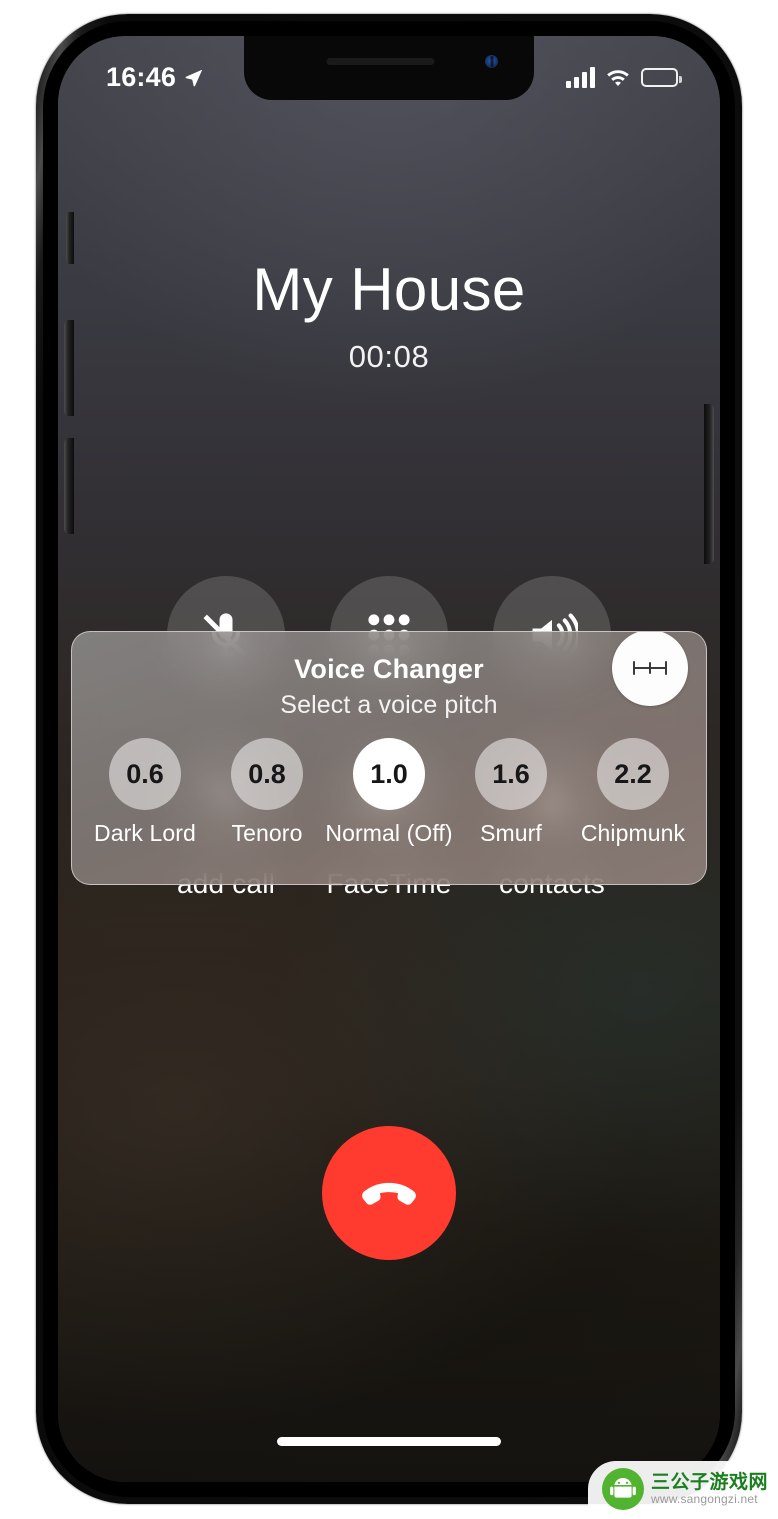  Describe the element at coordinates (267, 833) in the screenshot. I see `pitch-label: Tenoro` at that location.